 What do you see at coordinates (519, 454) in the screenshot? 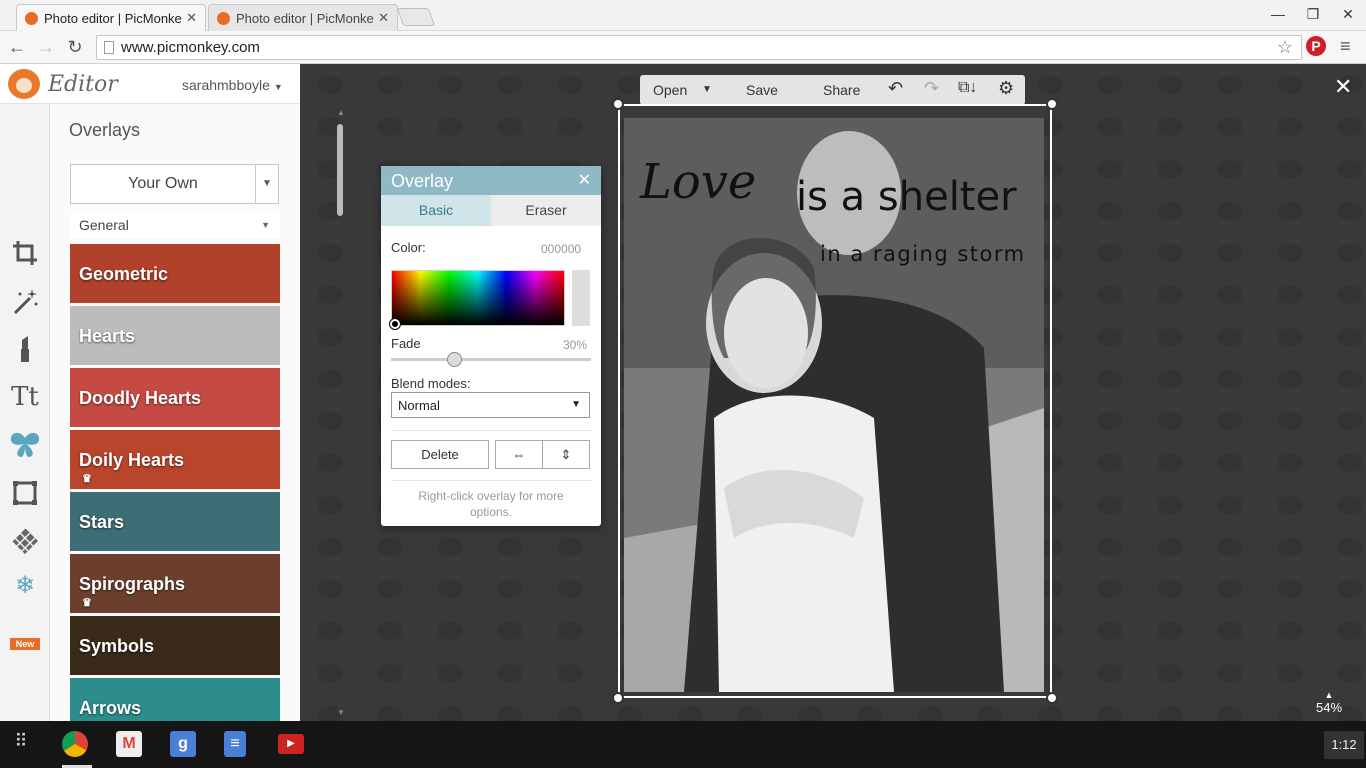
I see `flip-horizontal-icon: ⇔` at bounding box center [519, 454].